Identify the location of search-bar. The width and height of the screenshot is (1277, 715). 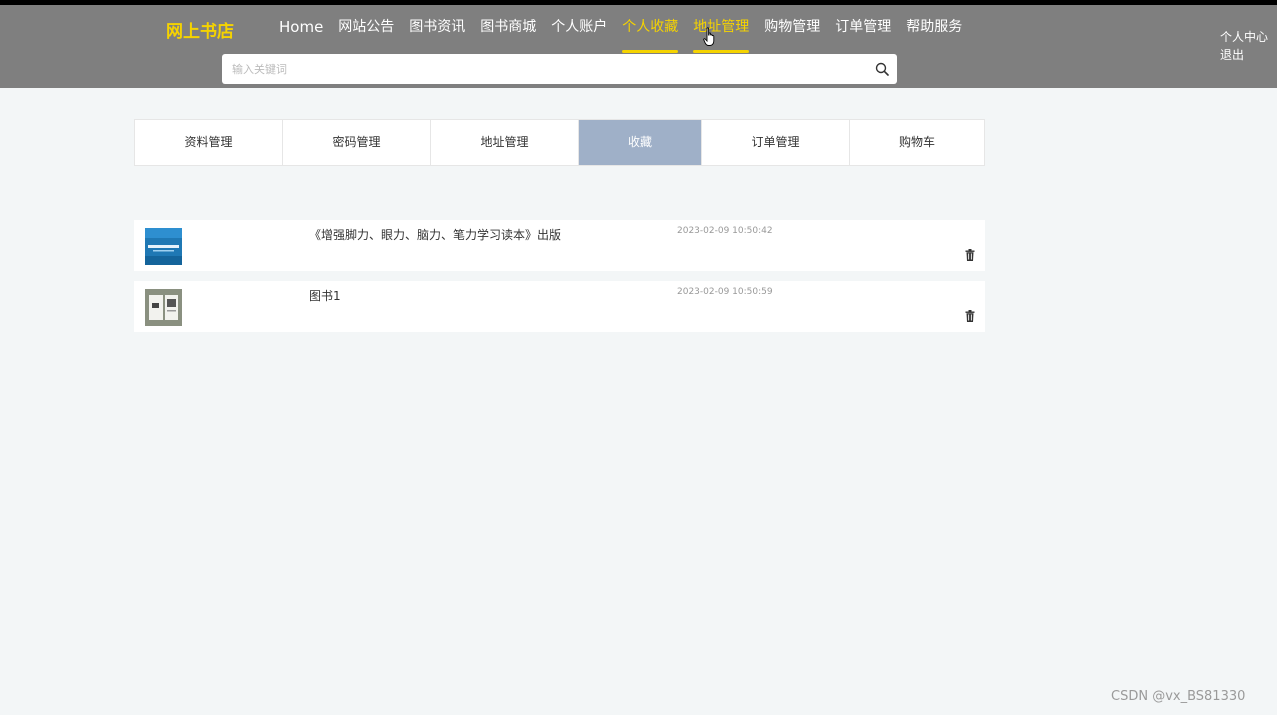
(559, 69).